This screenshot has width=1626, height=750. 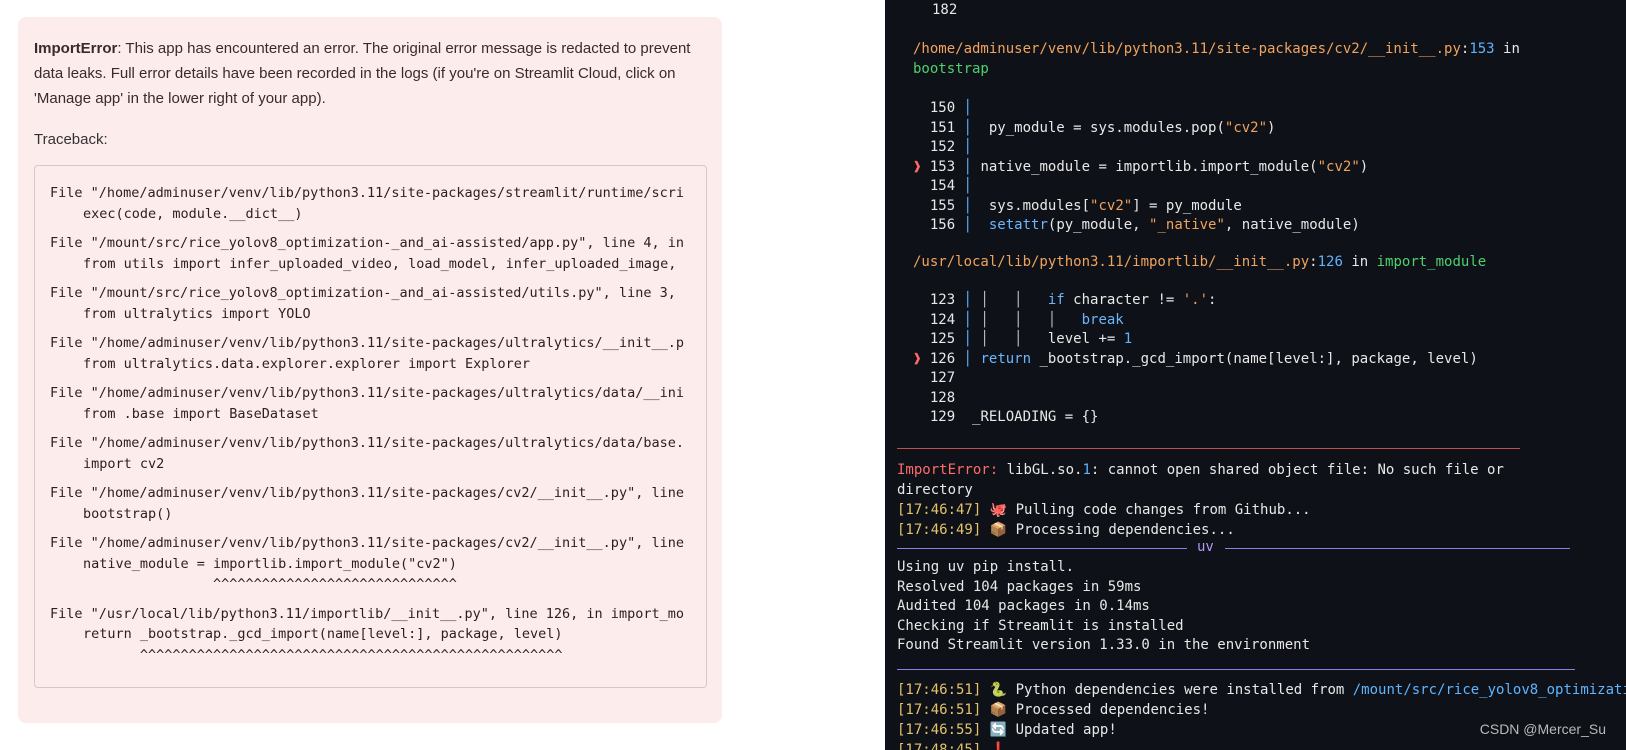 What do you see at coordinates (1111, 205) in the screenshot?
I see `code-string: "cv2"` at bounding box center [1111, 205].